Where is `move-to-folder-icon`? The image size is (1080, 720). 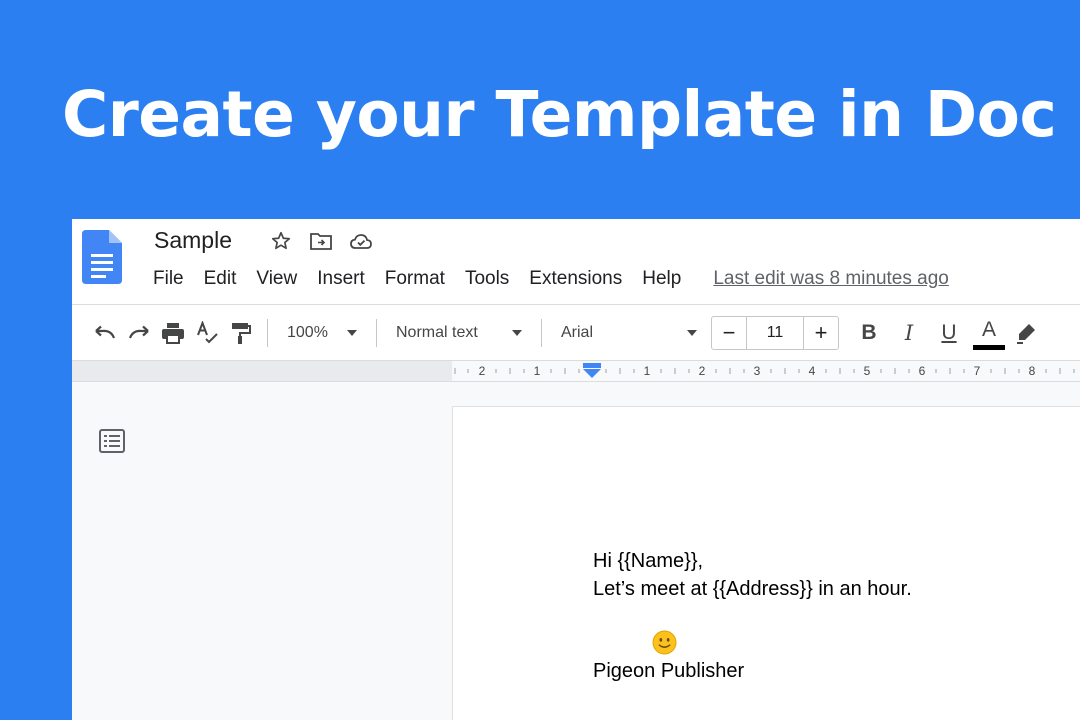 move-to-folder-icon is located at coordinates (321, 241).